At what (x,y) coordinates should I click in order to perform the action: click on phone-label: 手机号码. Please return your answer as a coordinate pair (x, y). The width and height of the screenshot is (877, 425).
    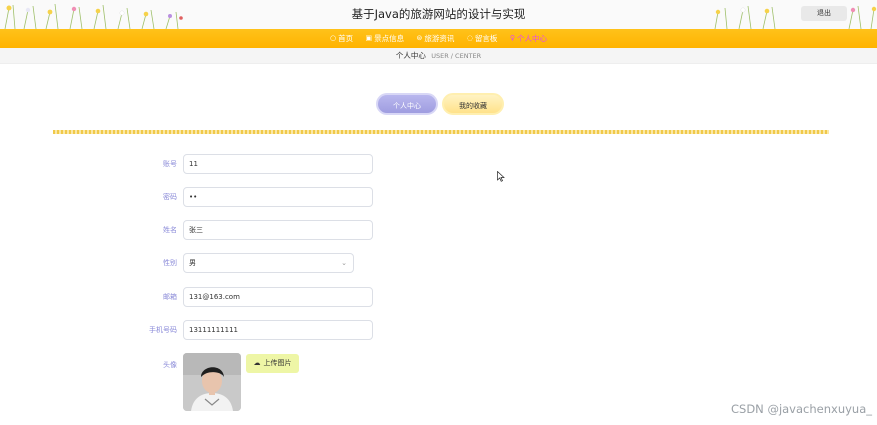
    Looking at the image, I should click on (163, 330).